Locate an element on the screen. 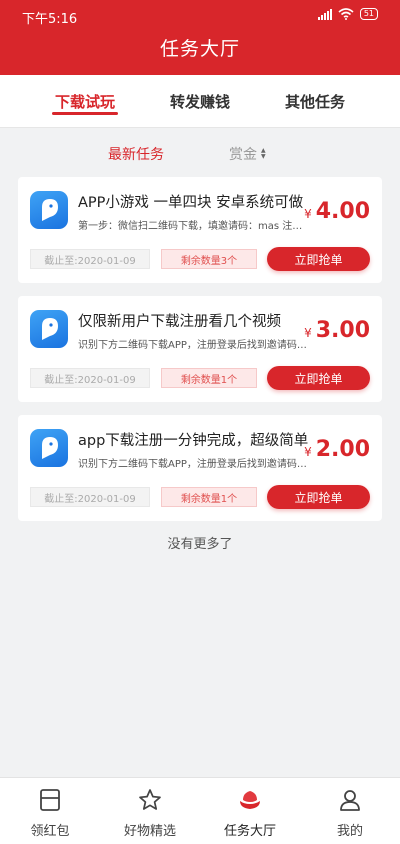 This screenshot has height=844, width=400. task-title: APP小游戏 一单四块 安卓系统可做 is located at coordinates (191, 203).